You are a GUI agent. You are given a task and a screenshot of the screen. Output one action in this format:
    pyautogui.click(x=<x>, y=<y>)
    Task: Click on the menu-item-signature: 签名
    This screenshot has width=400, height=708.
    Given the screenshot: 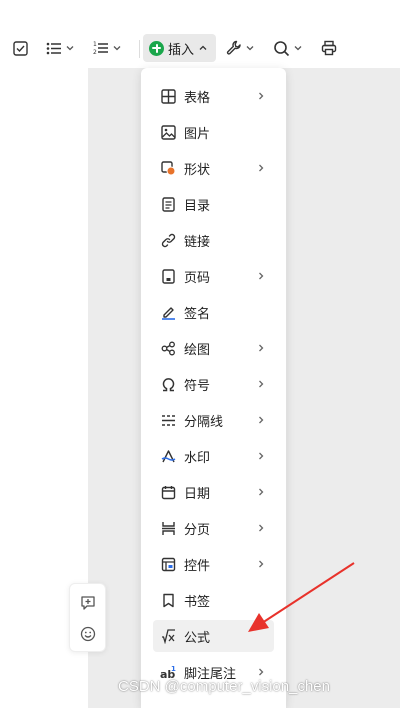 What is the action you would take?
    pyautogui.click(x=213, y=312)
    